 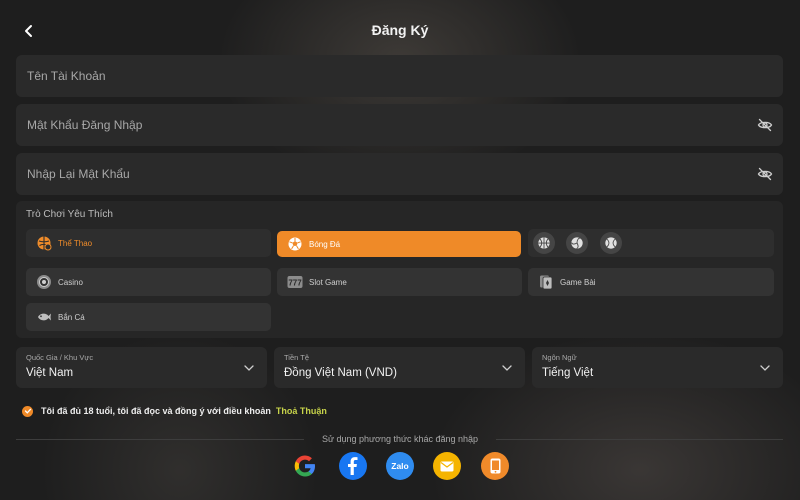 I want to click on password-input, so click(x=399, y=125).